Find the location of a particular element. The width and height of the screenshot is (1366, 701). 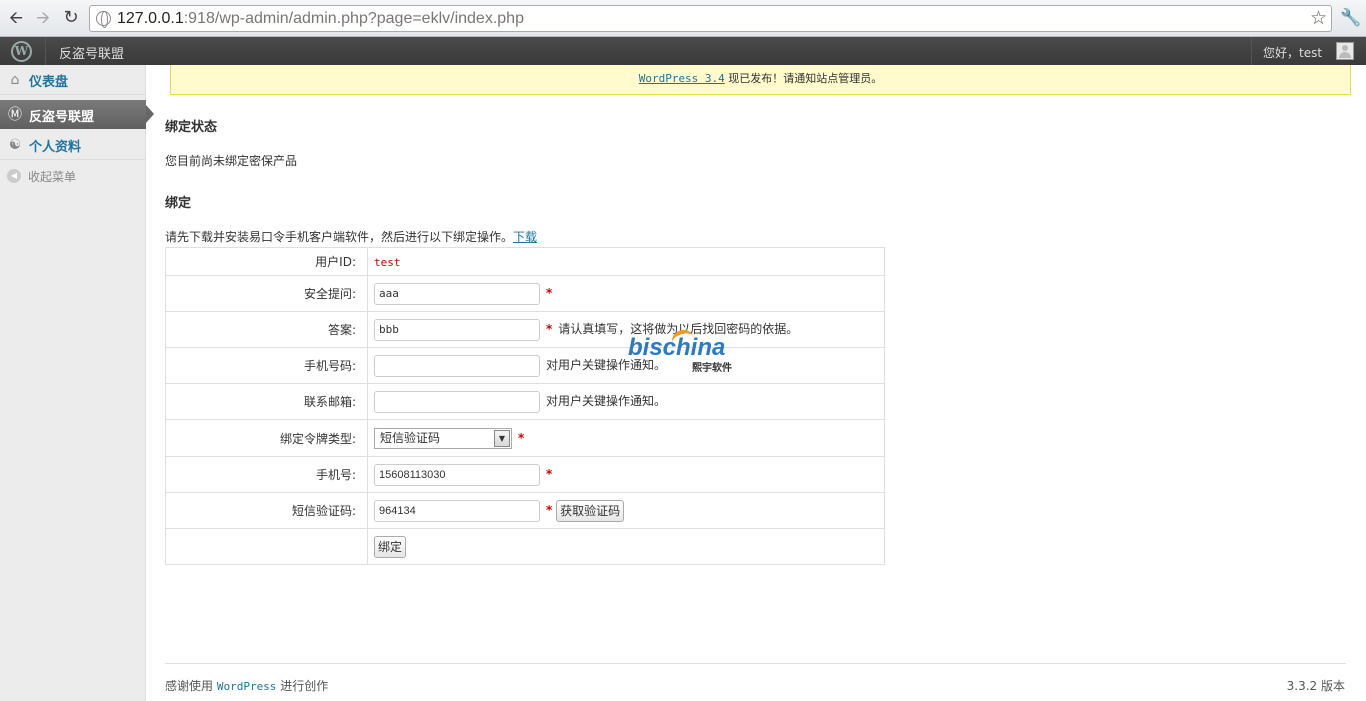

url-host: 127.0.0.1 is located at coordinates (150, 18).